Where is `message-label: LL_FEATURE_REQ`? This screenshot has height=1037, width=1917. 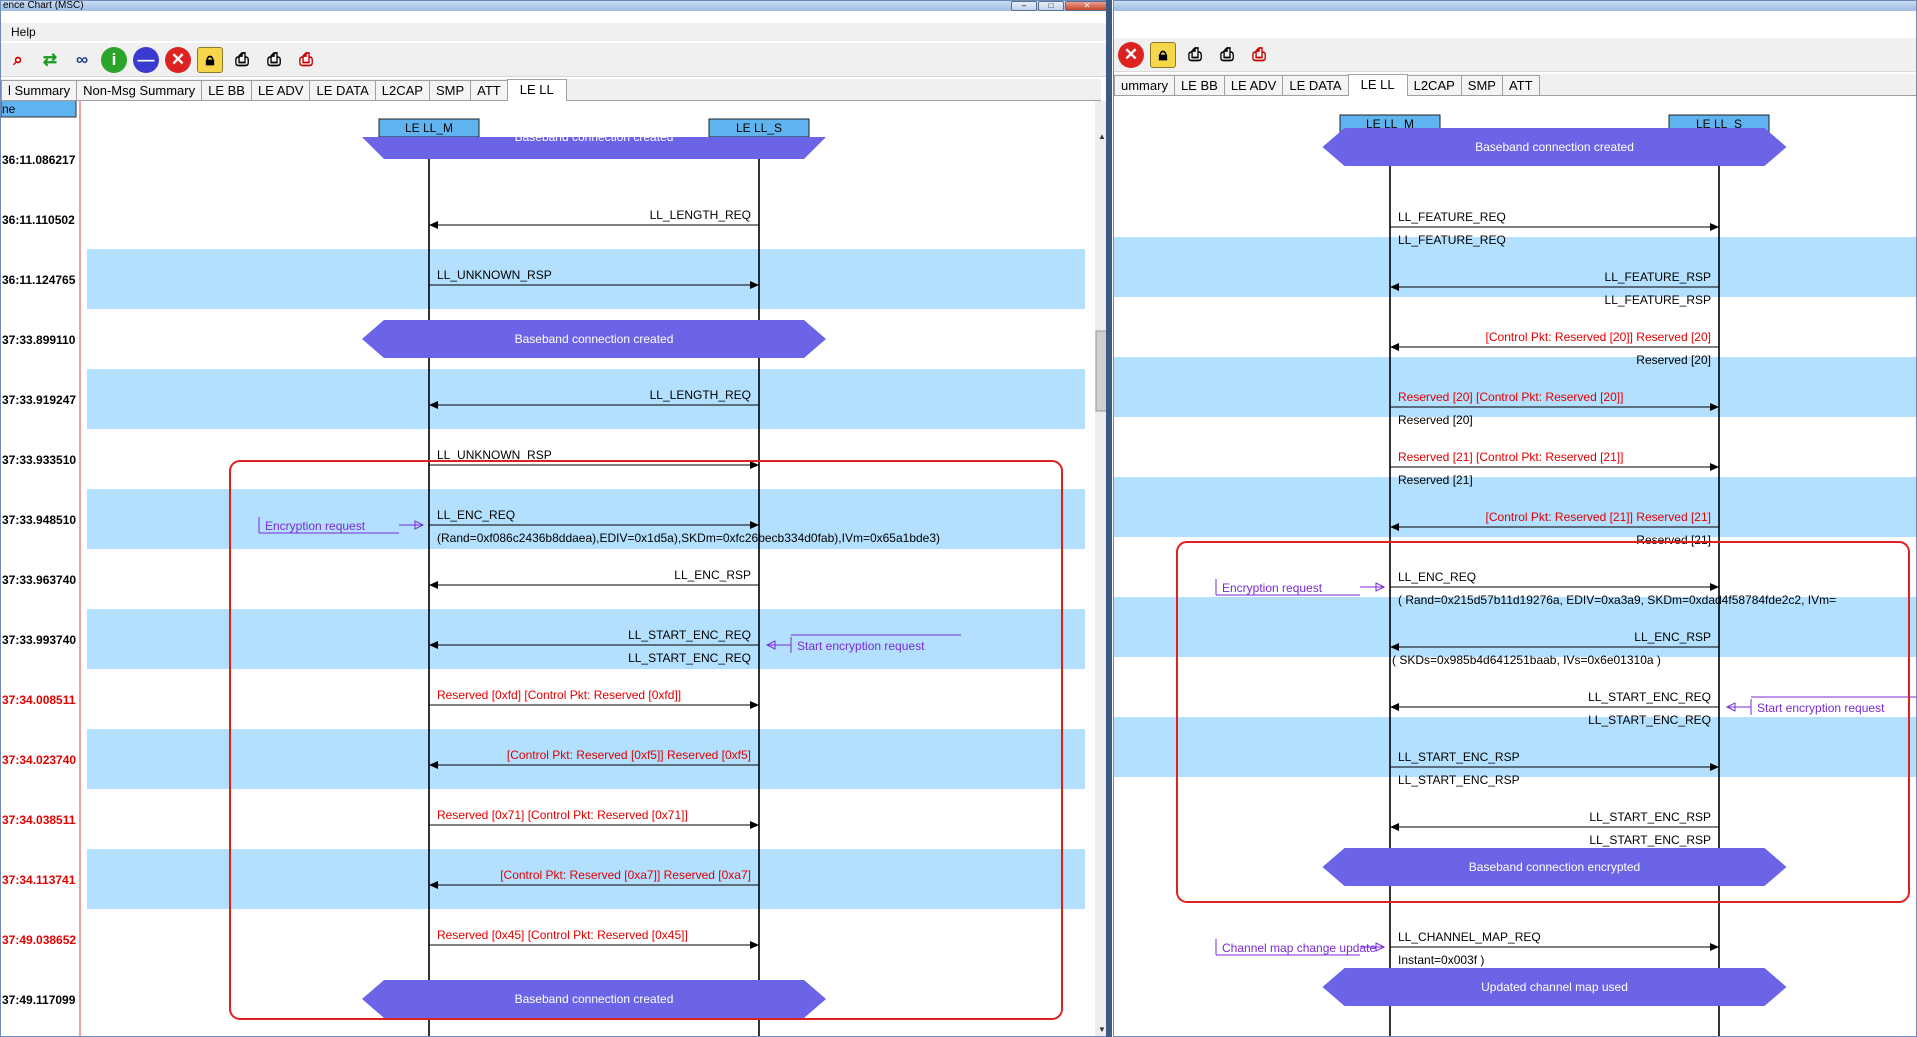
message-label: LL_FEATURE_REQ is located at coordinates (1452, 217).